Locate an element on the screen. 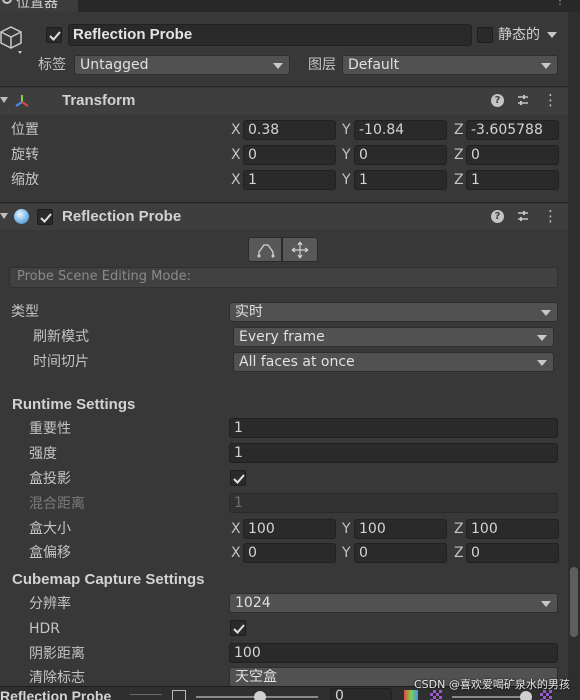  move-probe-origin-button is located at coordinates (300, 249).